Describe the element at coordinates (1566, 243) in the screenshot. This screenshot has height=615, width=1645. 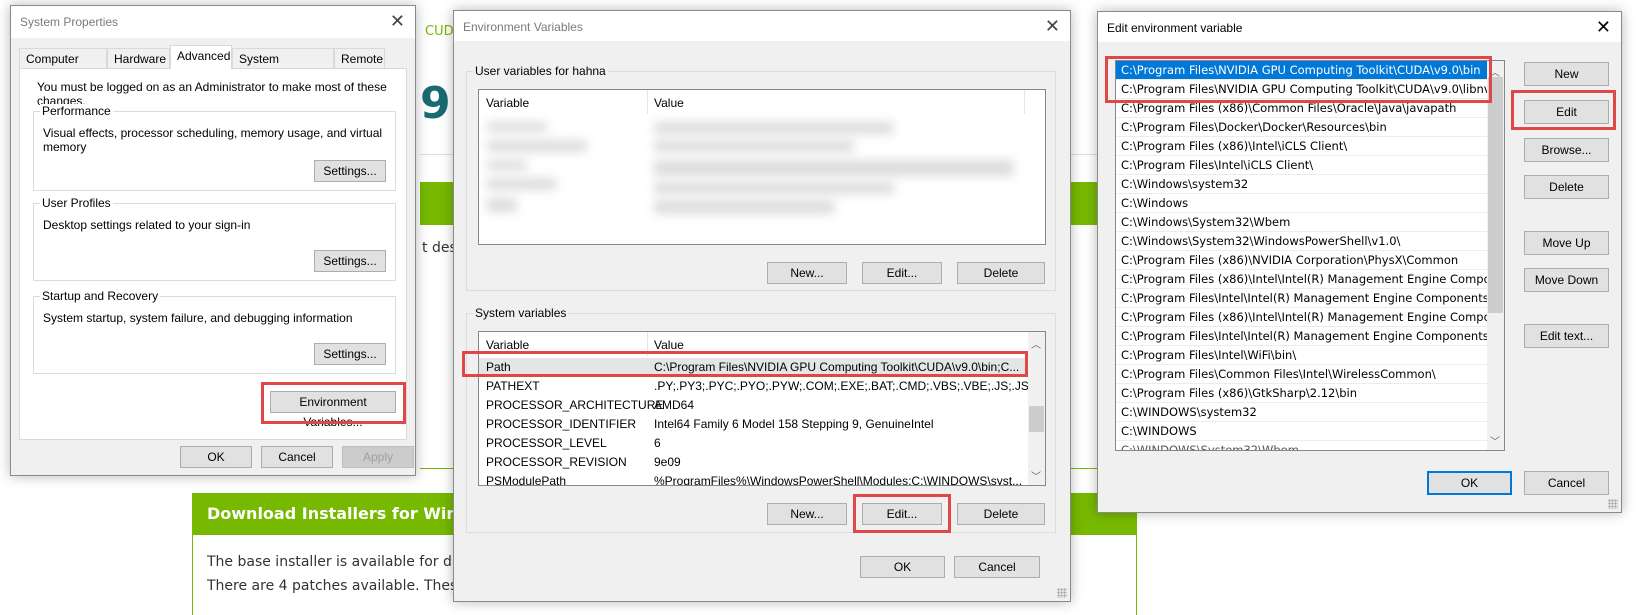
I see `move-up-button: Move Up` at that location.